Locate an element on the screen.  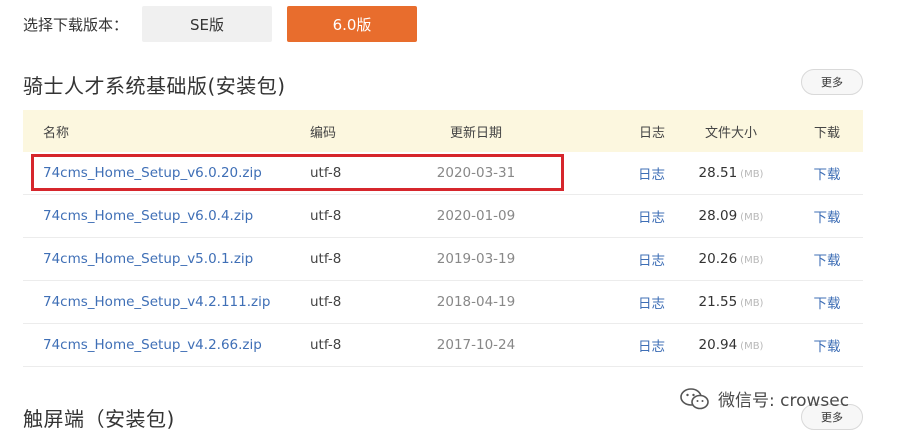
section-title-mobile: 触屏端（安装包) is located at coordinates (99, 419).